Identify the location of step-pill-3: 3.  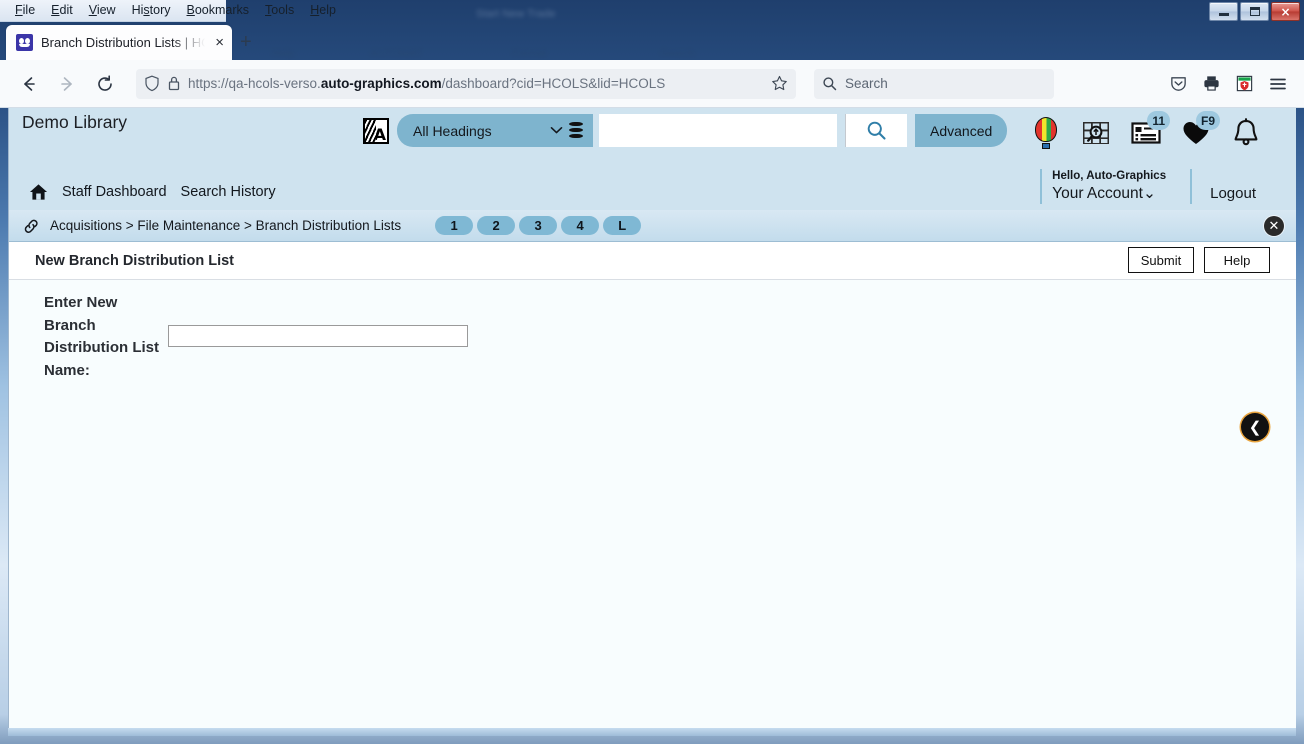
(538, 225).